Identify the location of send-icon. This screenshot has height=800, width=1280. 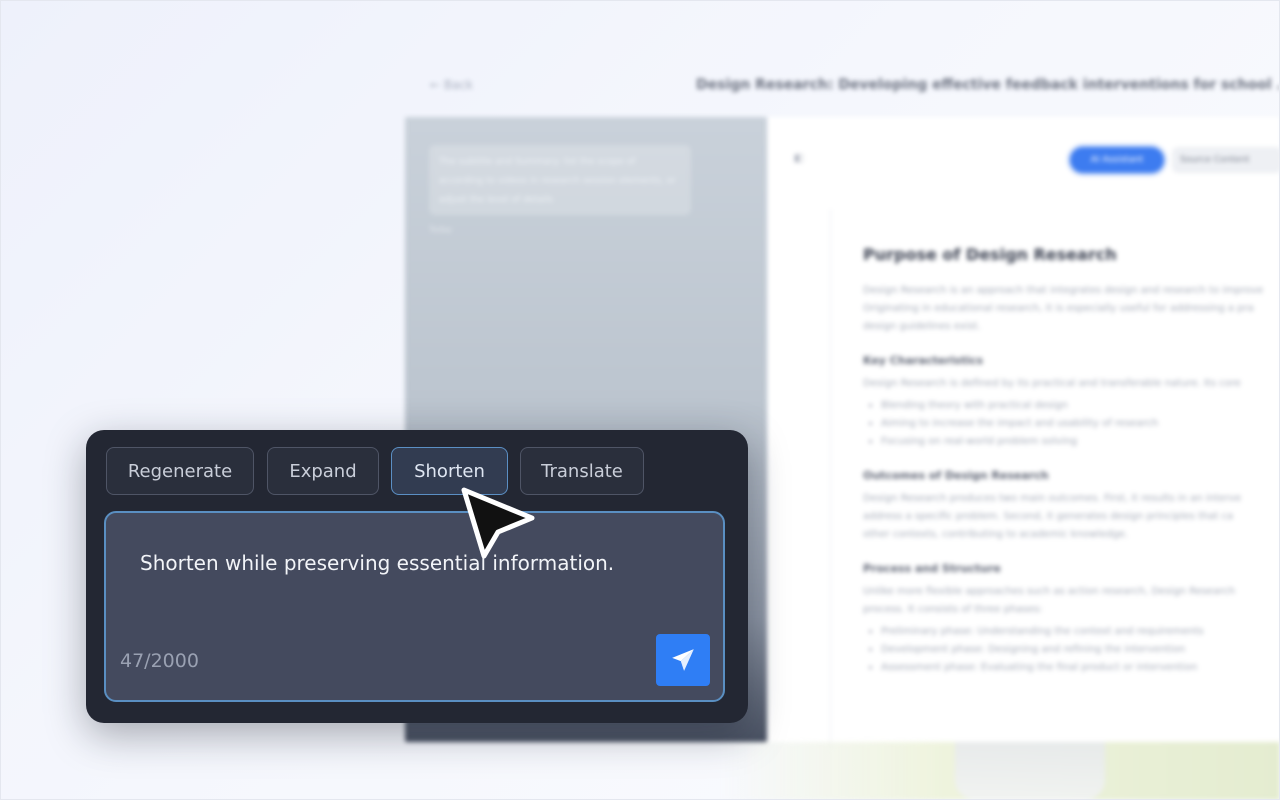
(683, 660).